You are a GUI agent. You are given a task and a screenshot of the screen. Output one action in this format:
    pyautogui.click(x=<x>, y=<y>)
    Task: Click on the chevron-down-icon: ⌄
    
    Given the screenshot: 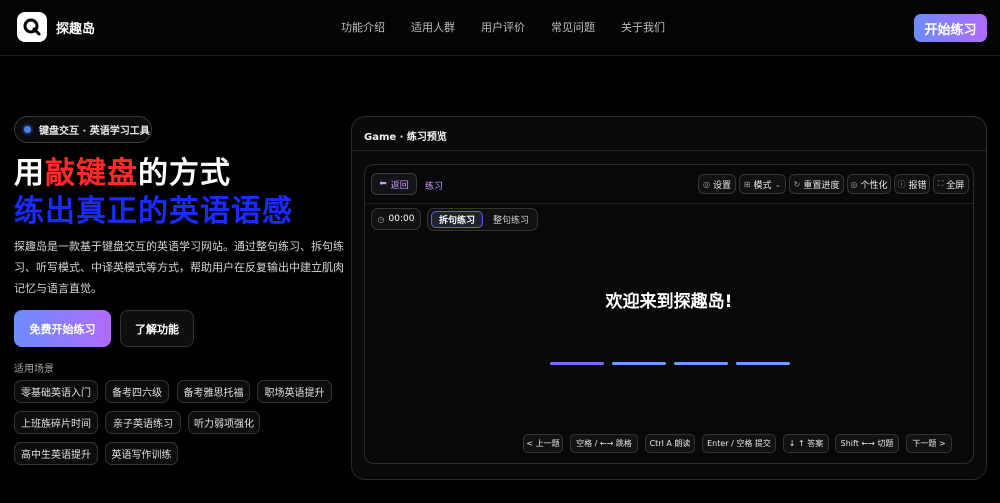 What is the action you would take?
    pyautogui.click(x=778, y=184)
    